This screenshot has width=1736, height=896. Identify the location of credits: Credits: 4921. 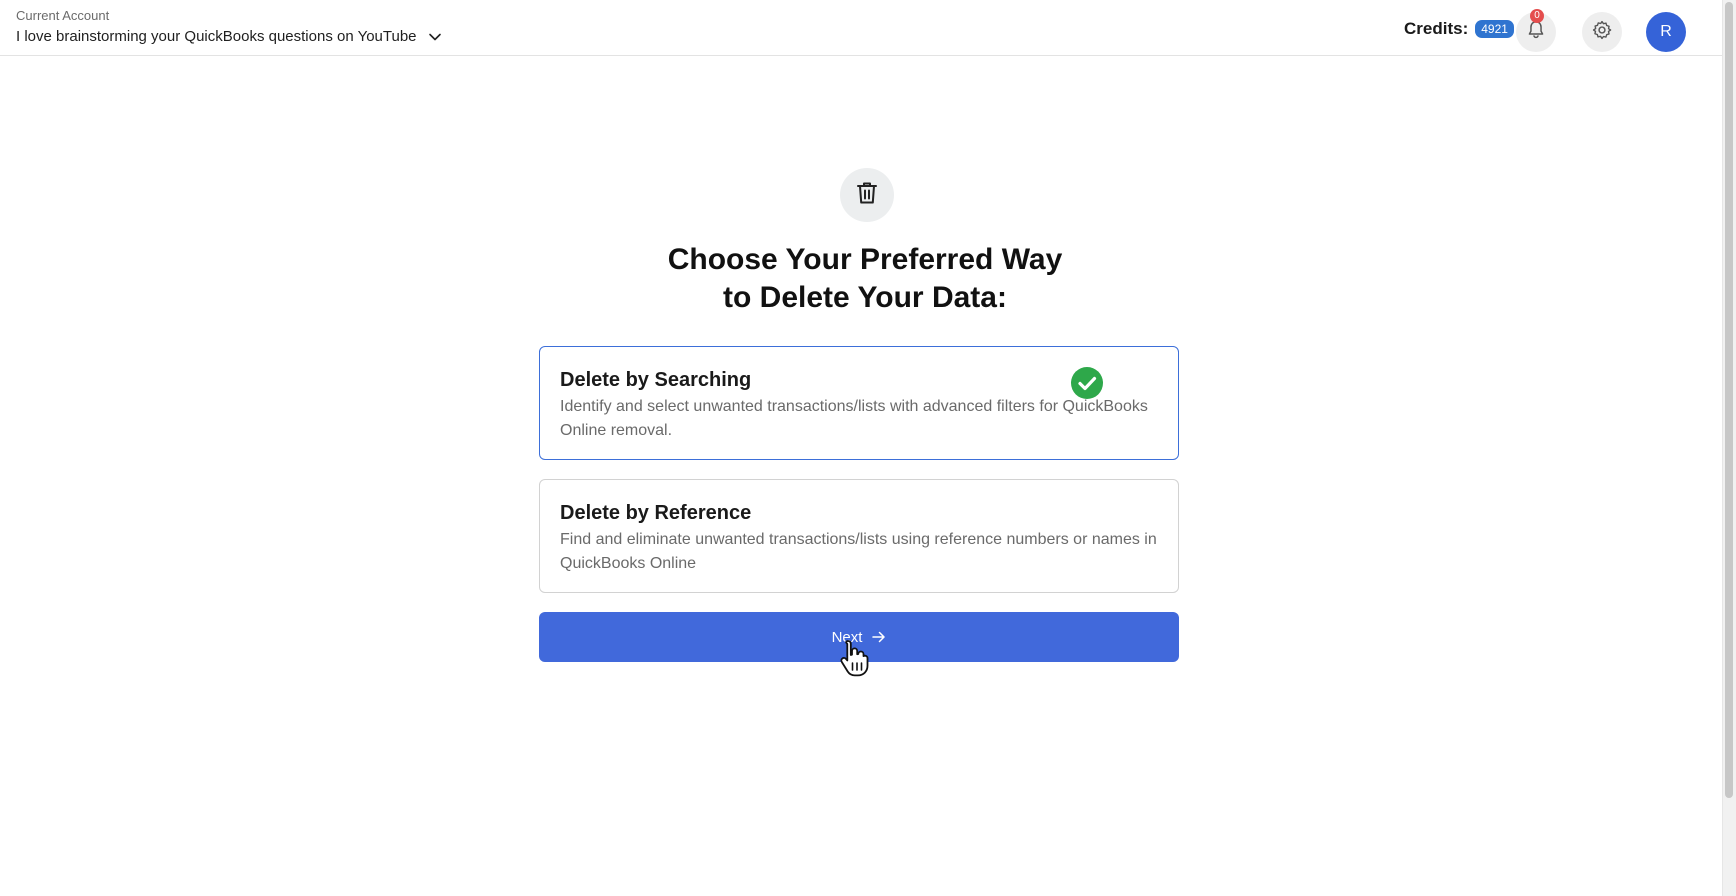
(1459, 29).